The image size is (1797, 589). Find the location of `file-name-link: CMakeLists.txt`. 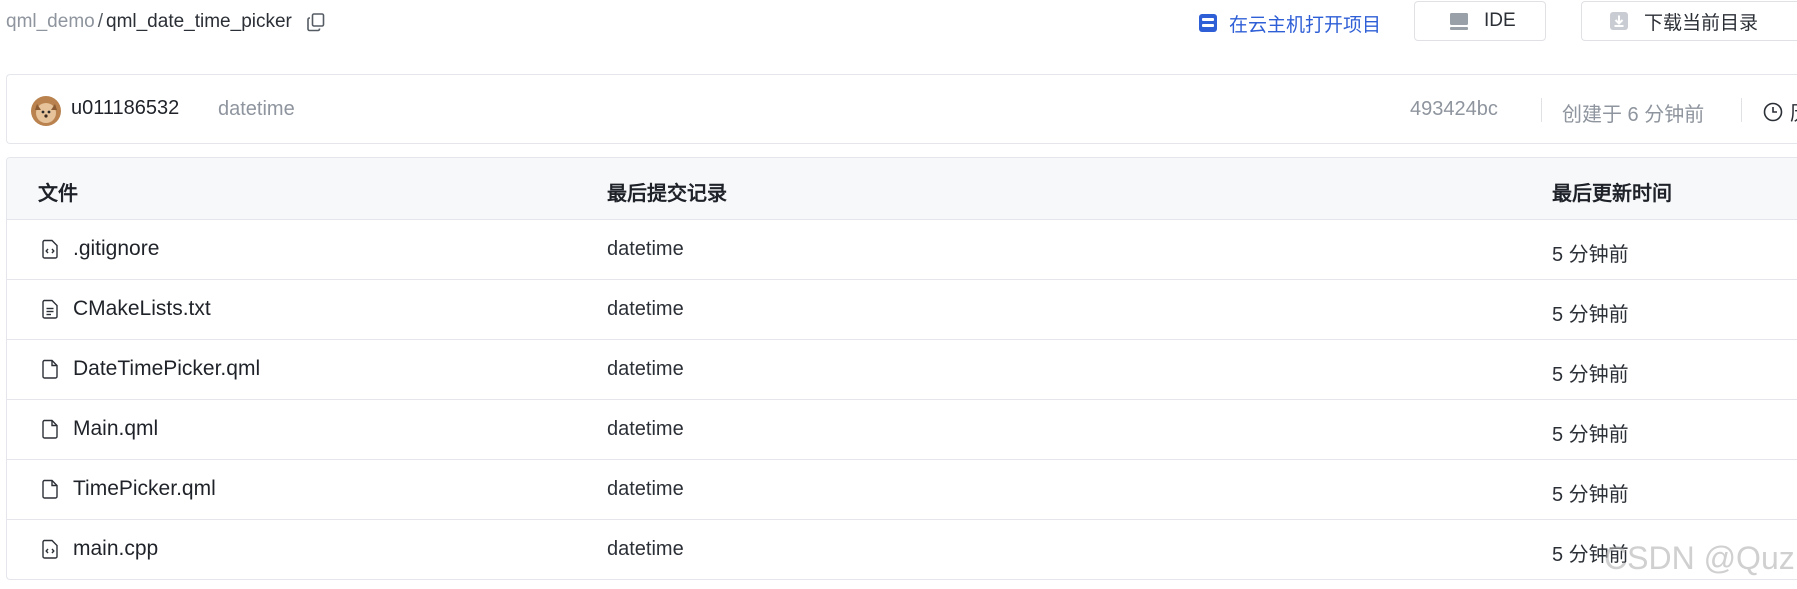

file-name-link: CMakeLists.txt is located at coordinates (142, 309).